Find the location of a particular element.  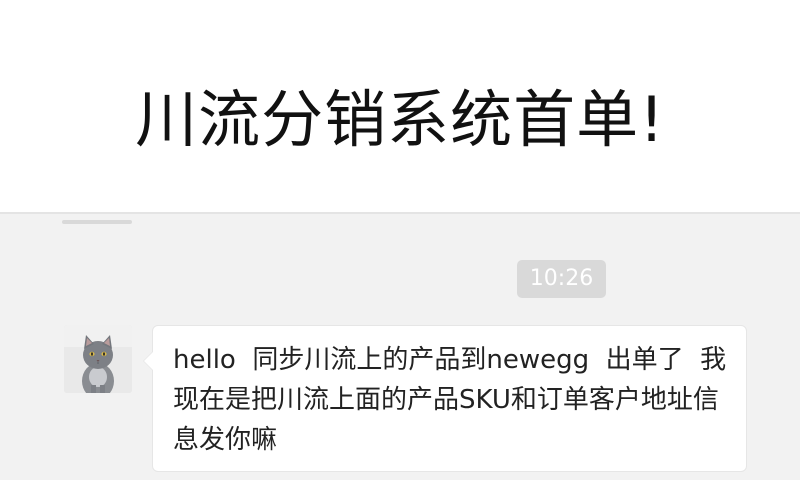

cat-avatar-icon is located at coordinates (98, 359).